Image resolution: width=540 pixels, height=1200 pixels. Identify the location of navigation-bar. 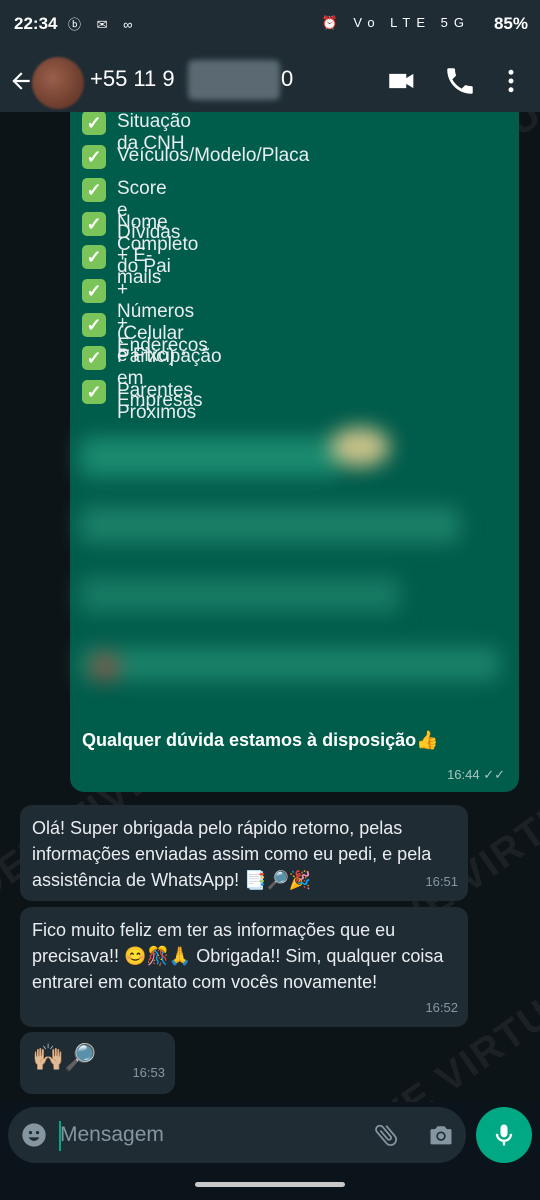
(270, 1184).